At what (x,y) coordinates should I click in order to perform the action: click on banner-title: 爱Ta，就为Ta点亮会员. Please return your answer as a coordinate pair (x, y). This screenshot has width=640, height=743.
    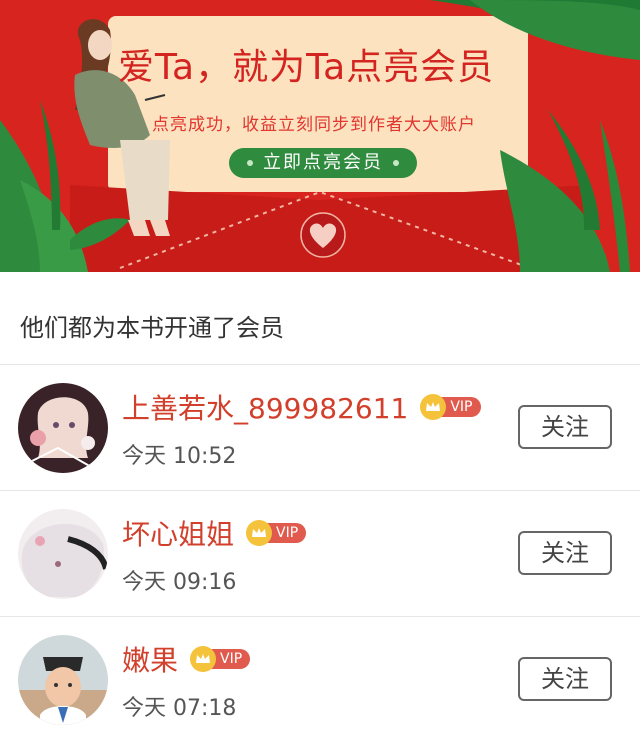
    Looking at the image, I should click on (306, 67).